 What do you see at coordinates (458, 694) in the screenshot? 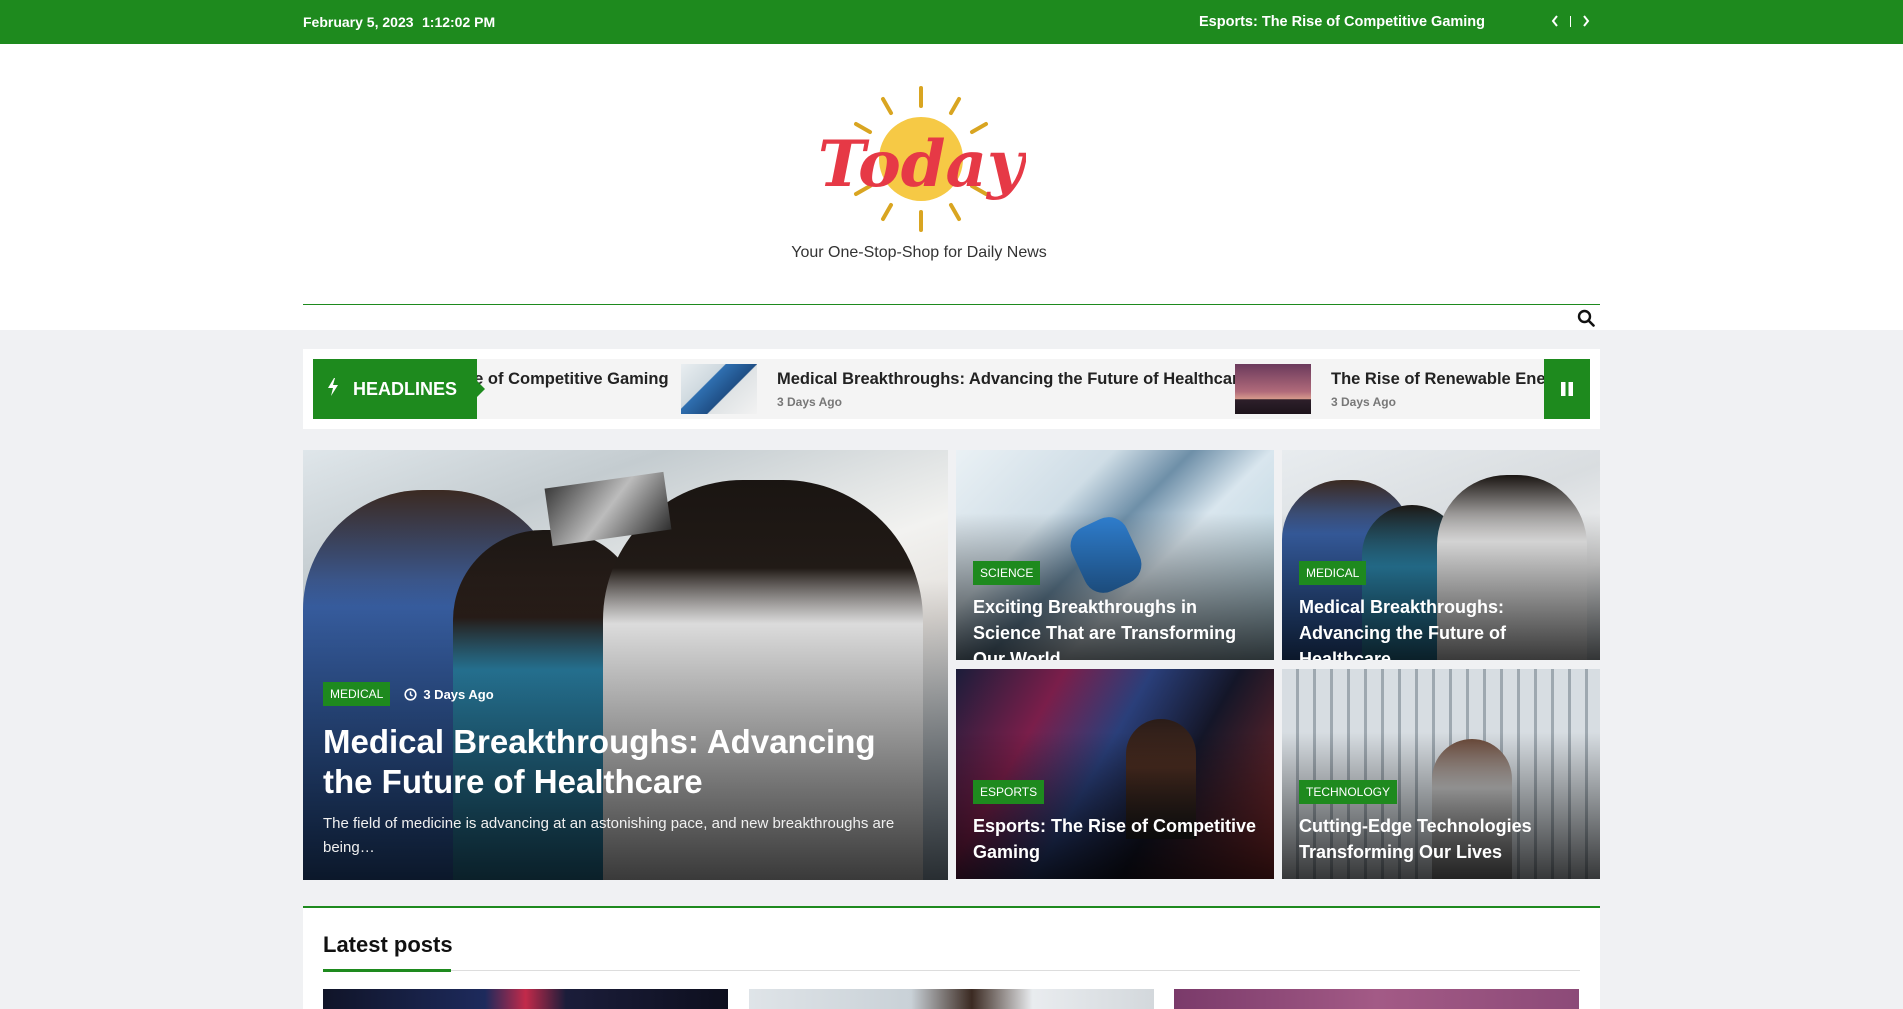
I see `post-time-text: 3 Days Ago` at bounding box center [458, 694].